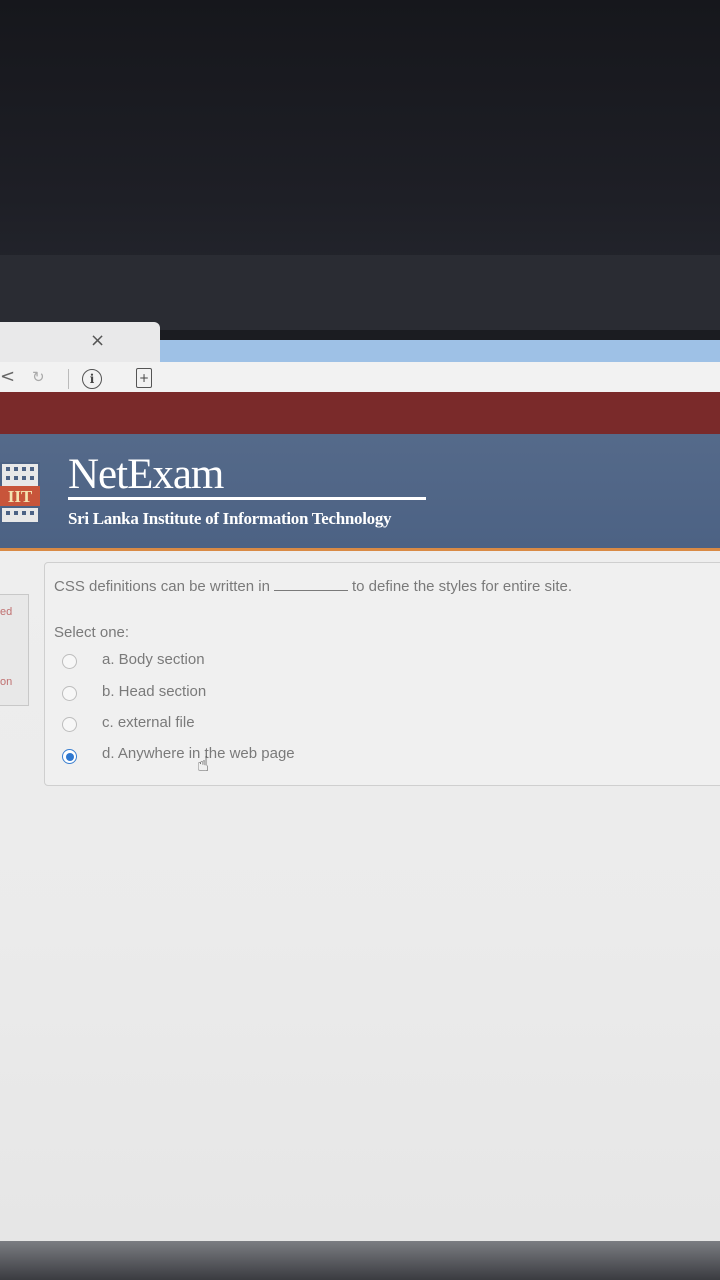 Image resolution: width=720 pixels, height=1280 pixels. What do you see at coordinates (80, 343) in the screenshot?
I see `browser-active-tab` at bounding box center [80, 343].